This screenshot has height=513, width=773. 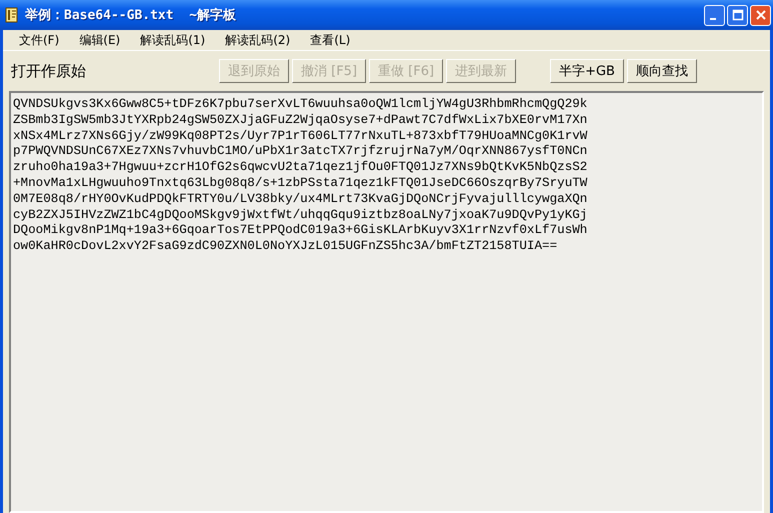 I want to click on notepad-icon, so click(x=12, y=15).